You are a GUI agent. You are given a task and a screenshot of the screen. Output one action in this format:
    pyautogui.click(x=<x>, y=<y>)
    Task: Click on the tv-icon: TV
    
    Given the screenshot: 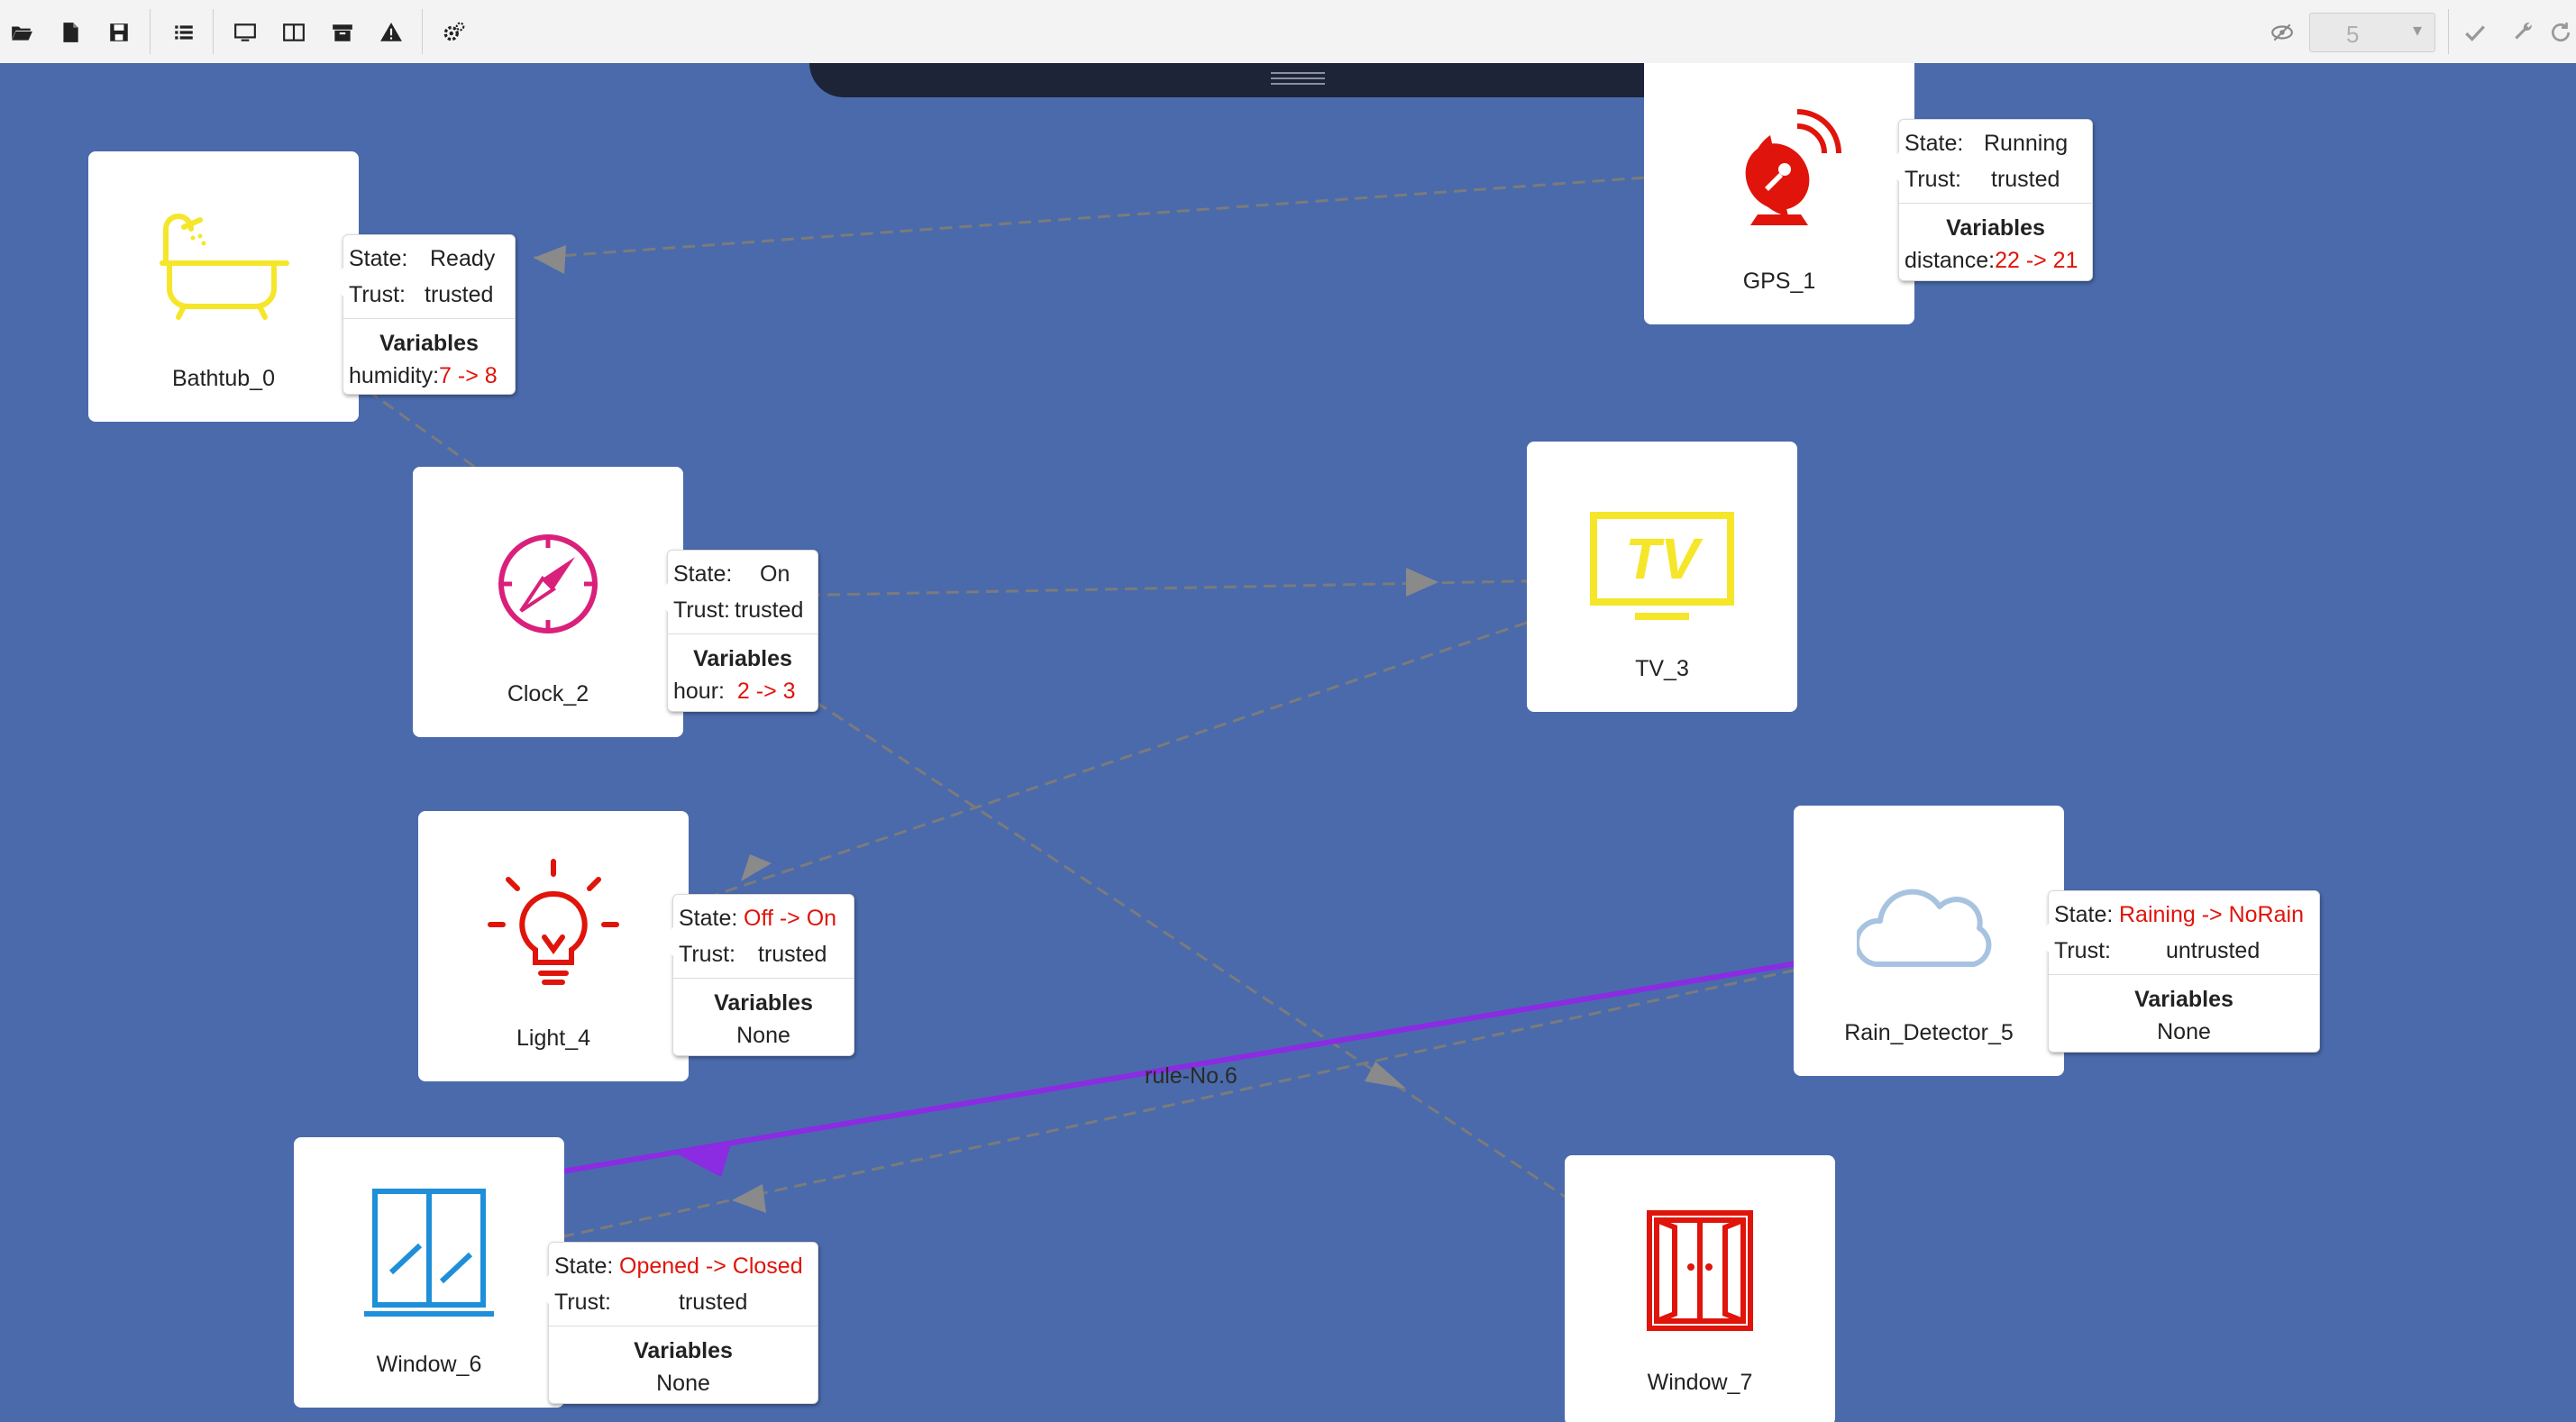 What is the action you would take?
    pyautogui.click(x=1662, y=566)
    